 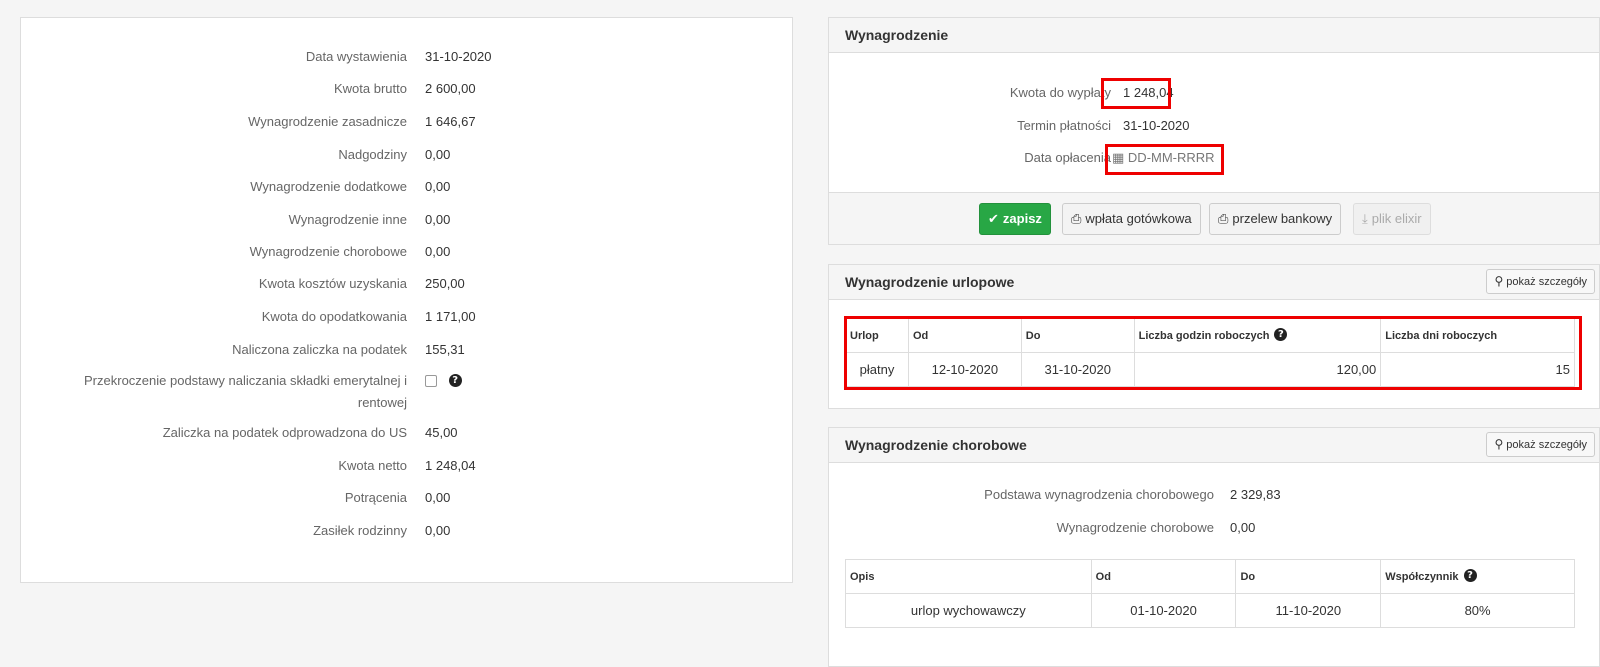 I want to click on sick-pay-value: 0,00, so click(x=1243, y=527).